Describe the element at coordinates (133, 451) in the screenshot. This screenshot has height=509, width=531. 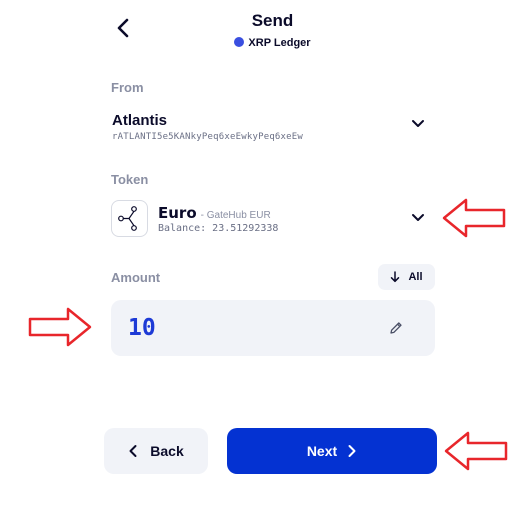
I see `chevron-left-icon` at that location.